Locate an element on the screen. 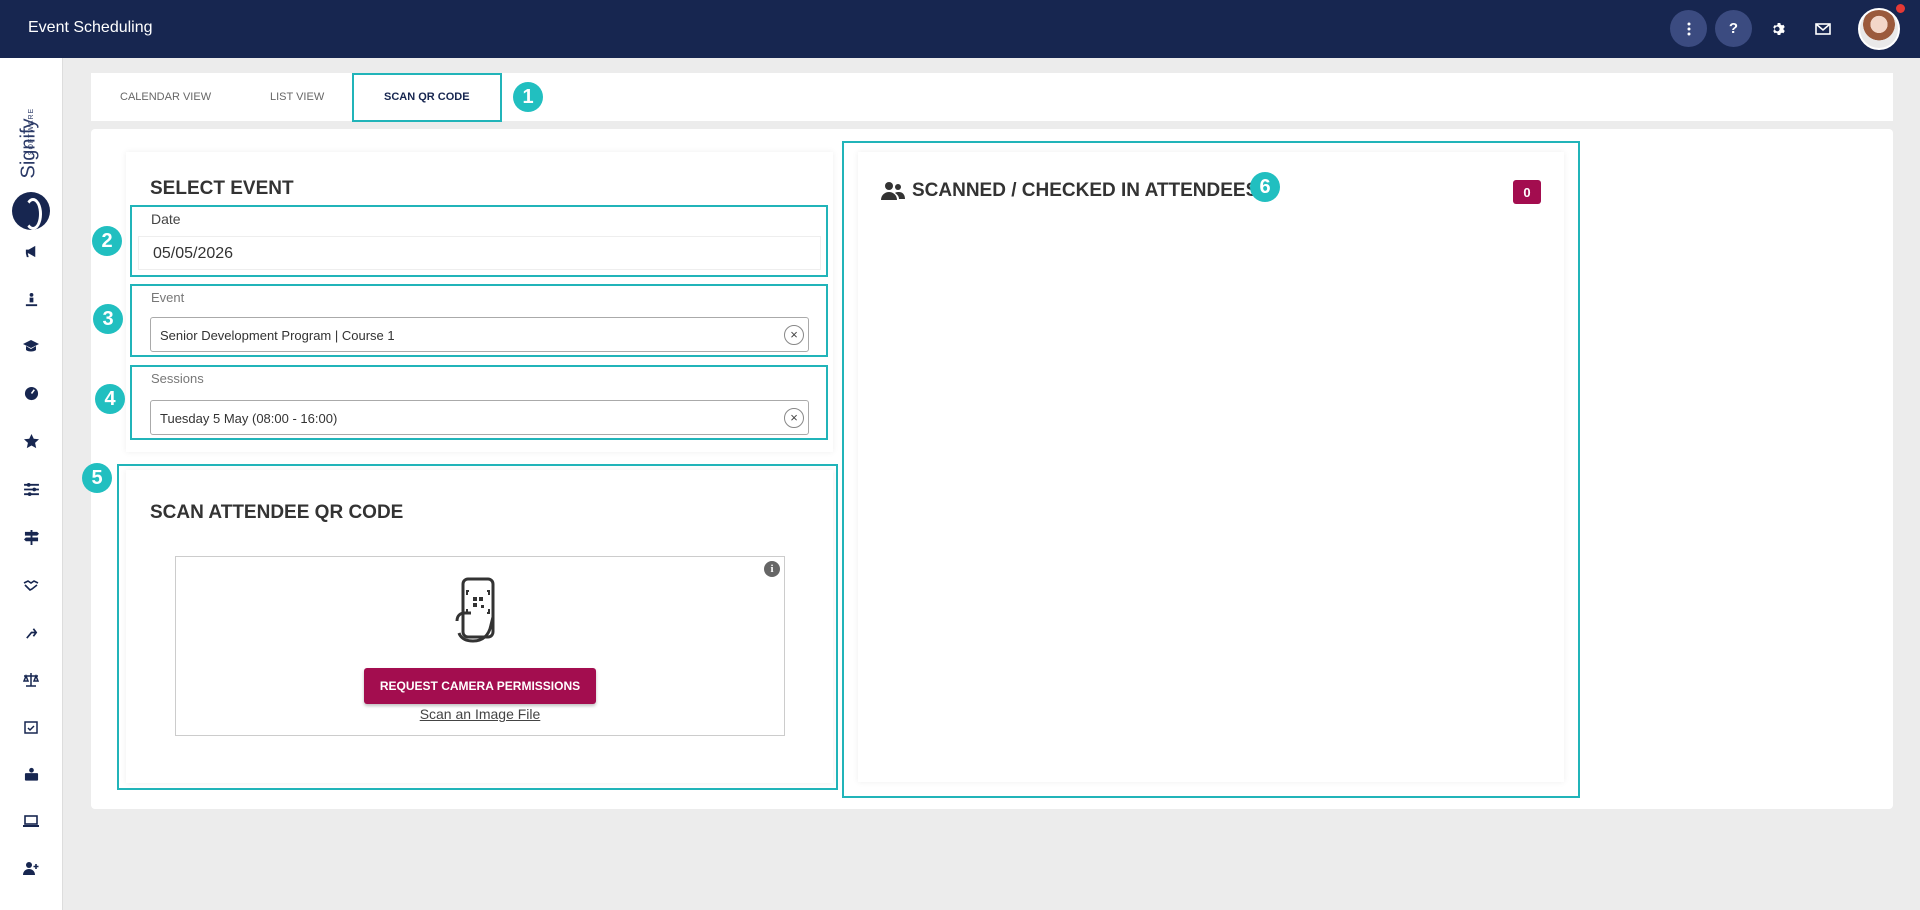 This screenshot has height=910, width=1920. sidebar: Signify SOFTWARE is located at coordinates (31, 484).